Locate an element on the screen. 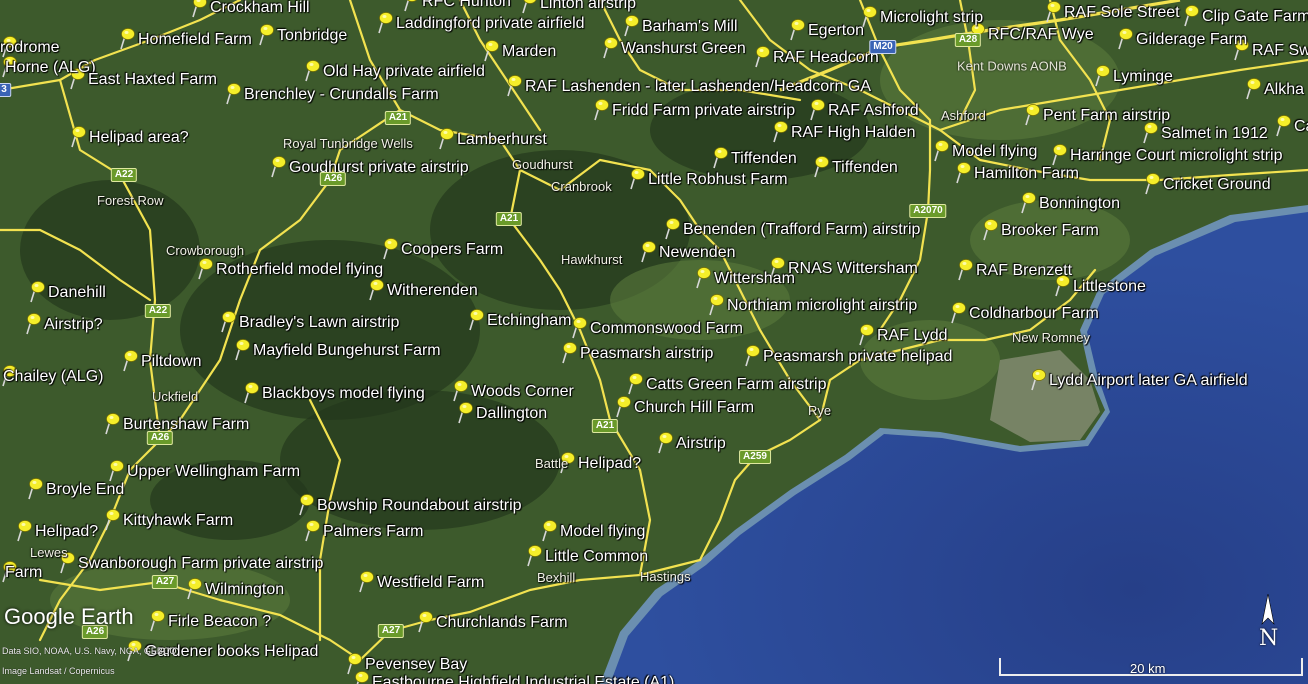 This screenshot has width=1308, height=684. placemark-label: Rotherfield model flying is located at coordinates (299, 270).